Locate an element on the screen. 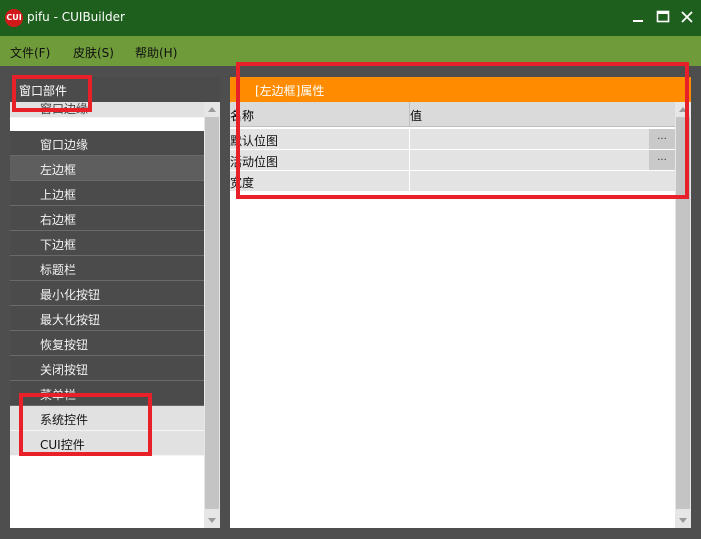  close-icon is located at coordinates (687, 17).